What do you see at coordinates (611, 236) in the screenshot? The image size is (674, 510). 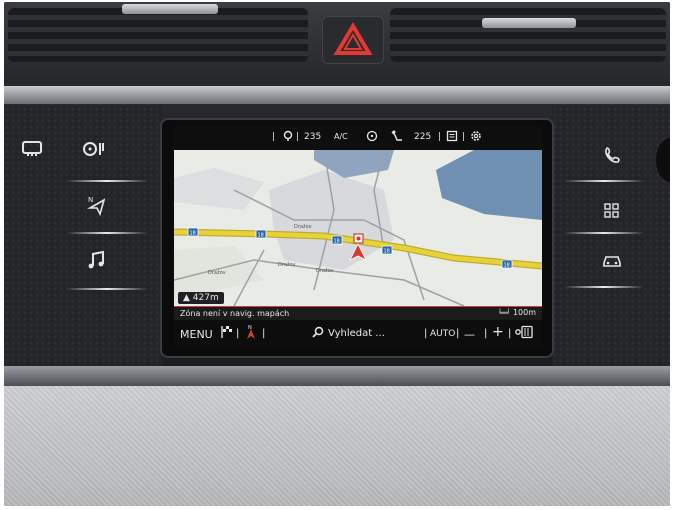 I see `right-button-panel` at bounding box center [611, 236].